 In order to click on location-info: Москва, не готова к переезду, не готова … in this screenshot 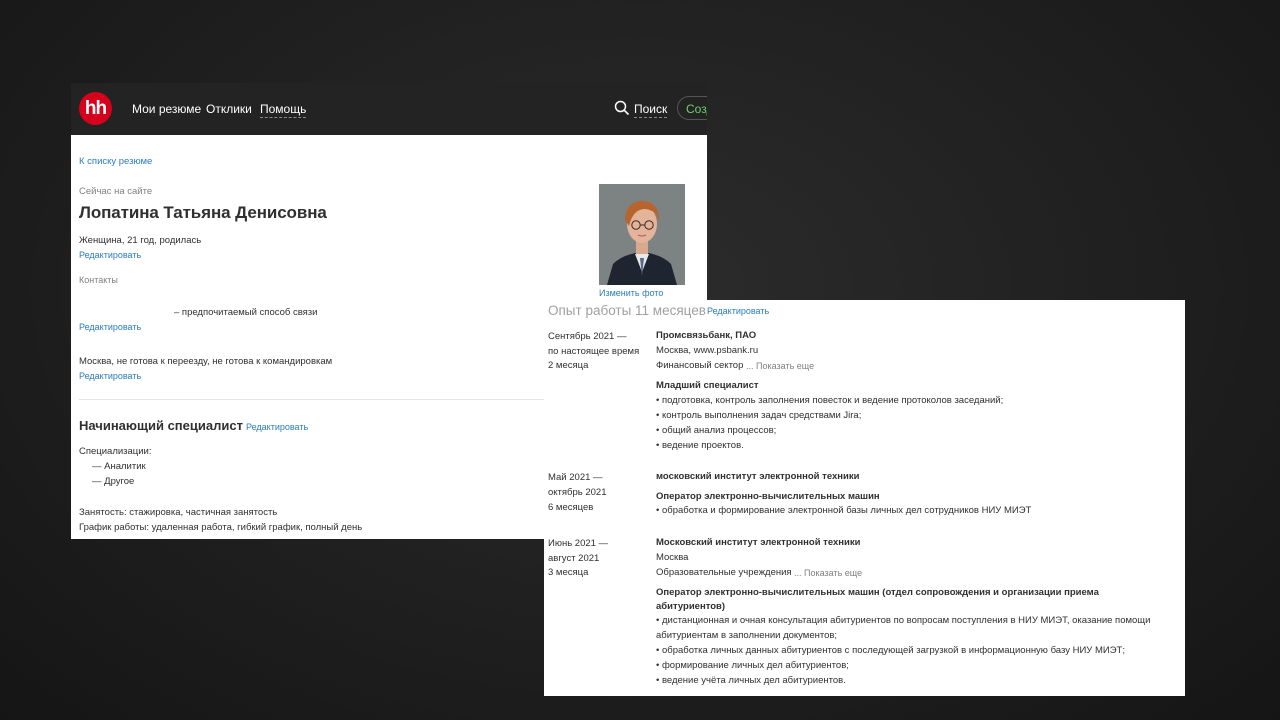, I will do `click(206, 361)`.